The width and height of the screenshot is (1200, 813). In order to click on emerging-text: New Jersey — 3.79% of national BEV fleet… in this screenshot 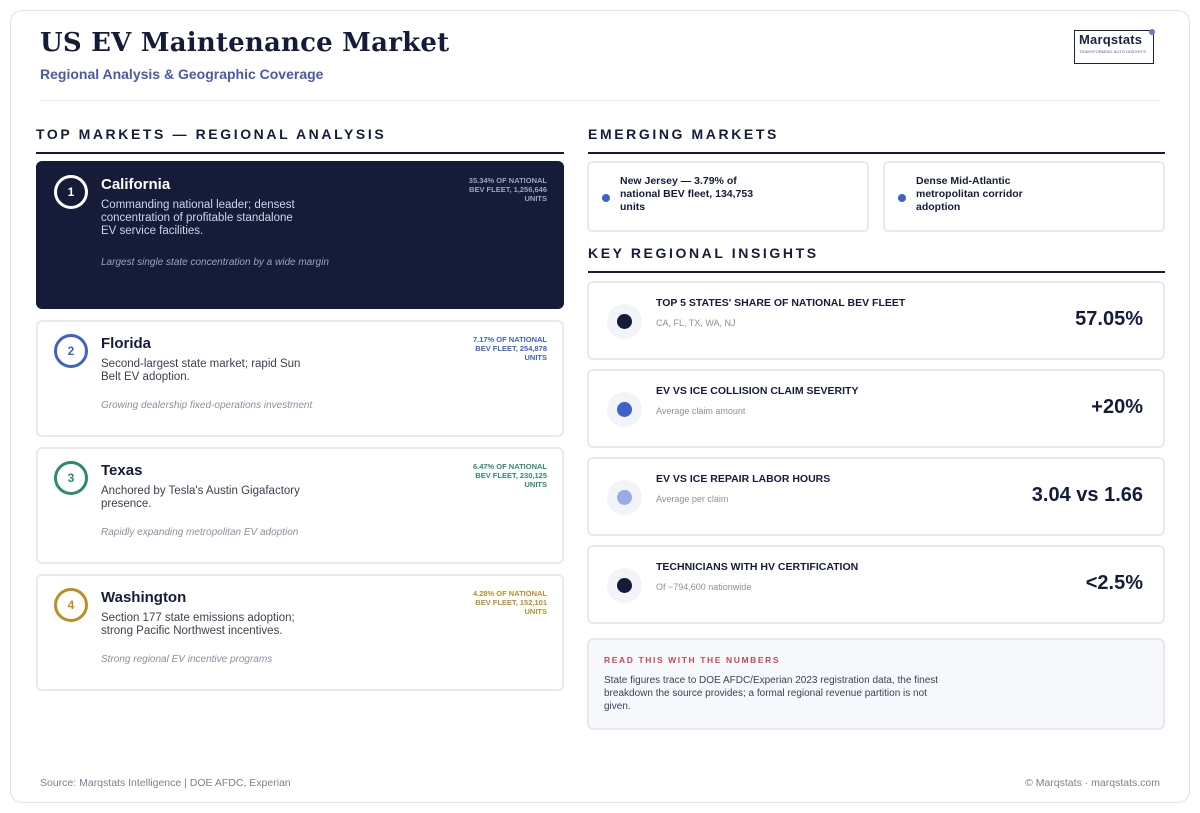, I will do `click(687, 194)`.